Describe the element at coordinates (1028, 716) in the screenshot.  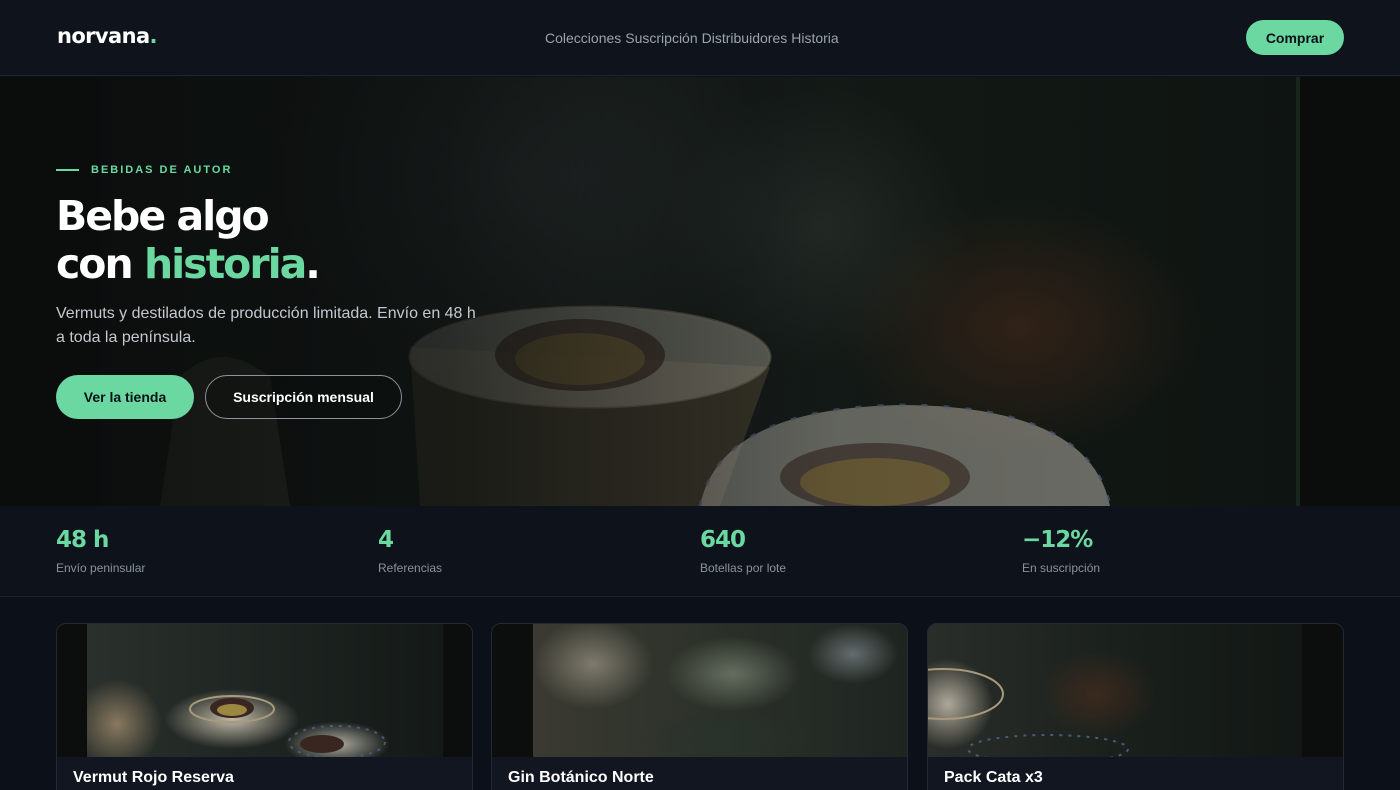
I see `pack-illustration` at that location.